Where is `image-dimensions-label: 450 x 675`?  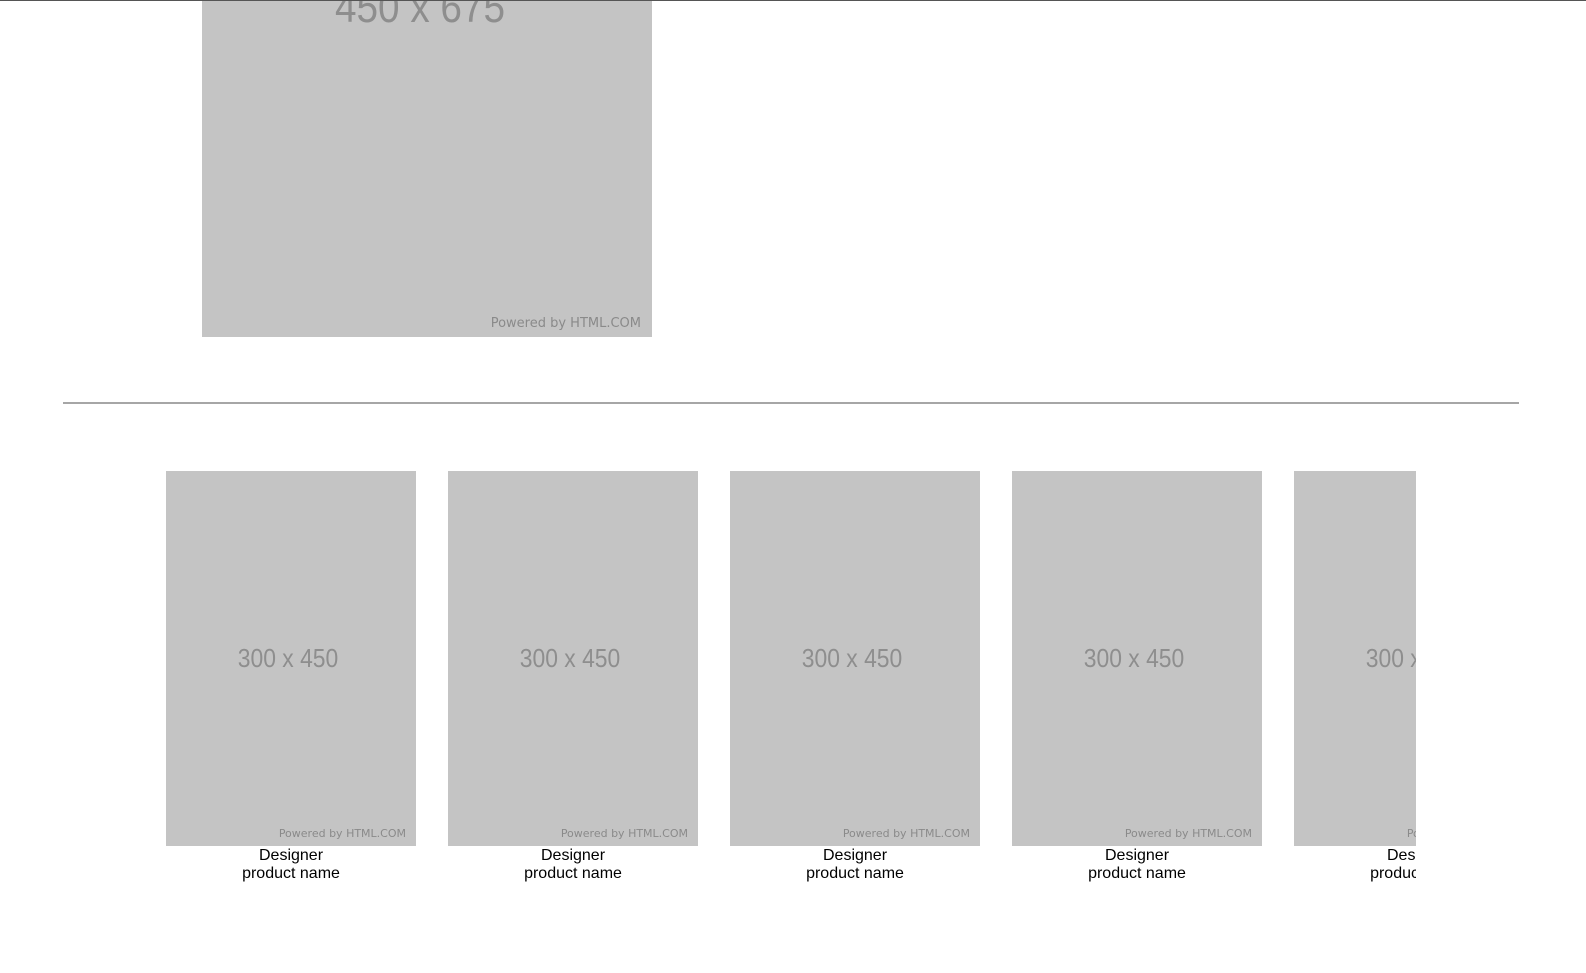 image-dimensions-label: 450 x 675 is located at coordinates (420, 16).